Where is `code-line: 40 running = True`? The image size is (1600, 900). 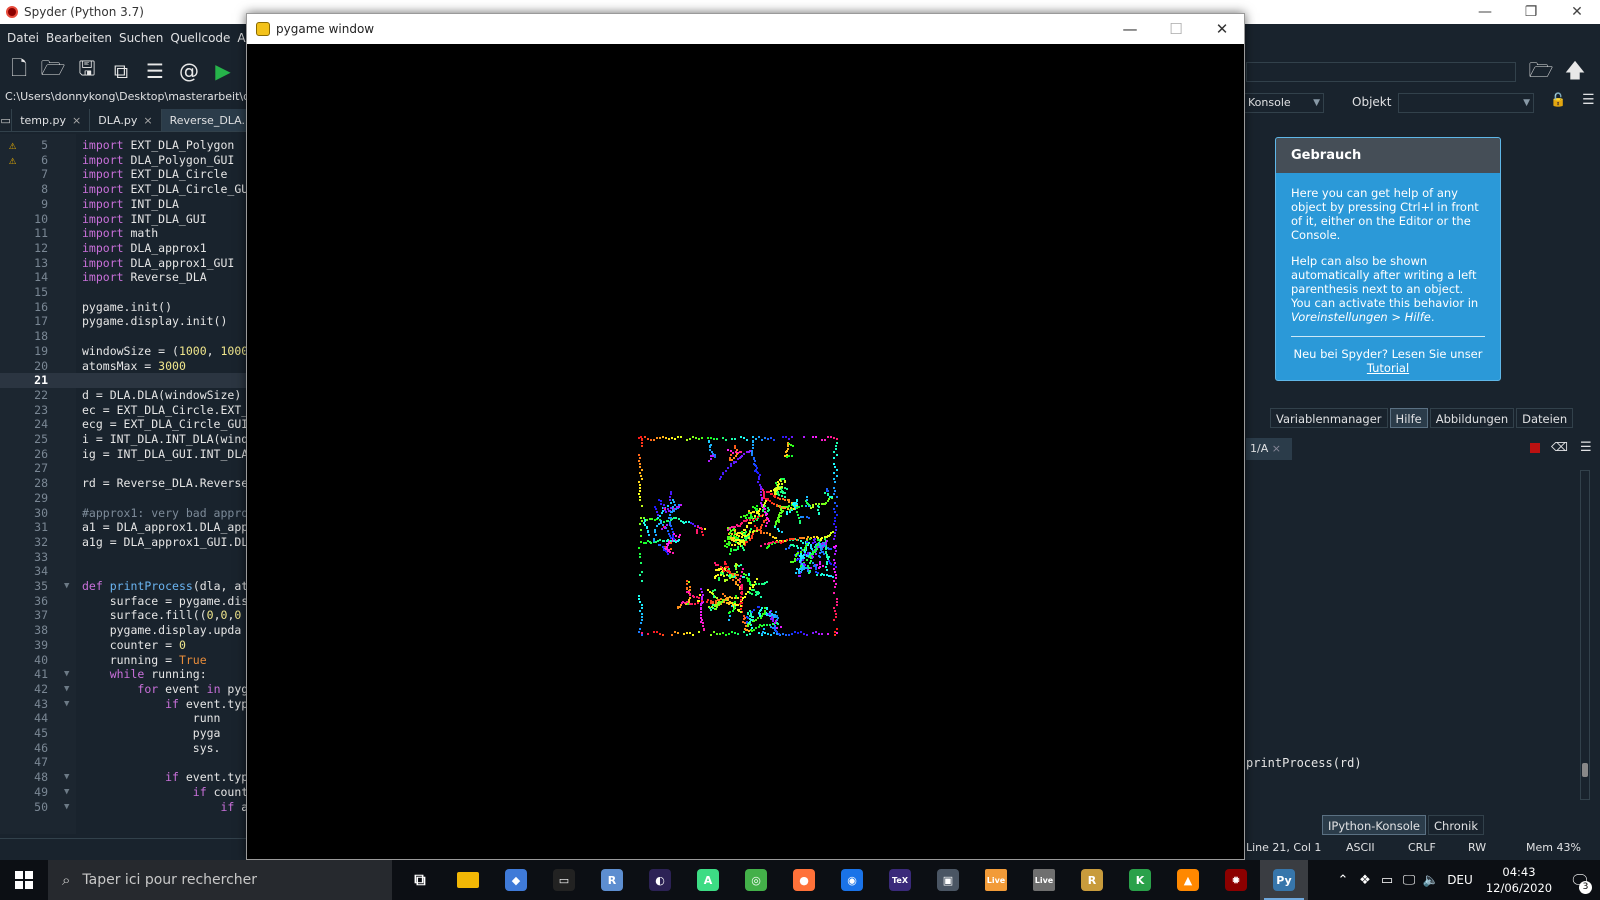
code-line: 40 running = True is located at coordinates (130, 660).